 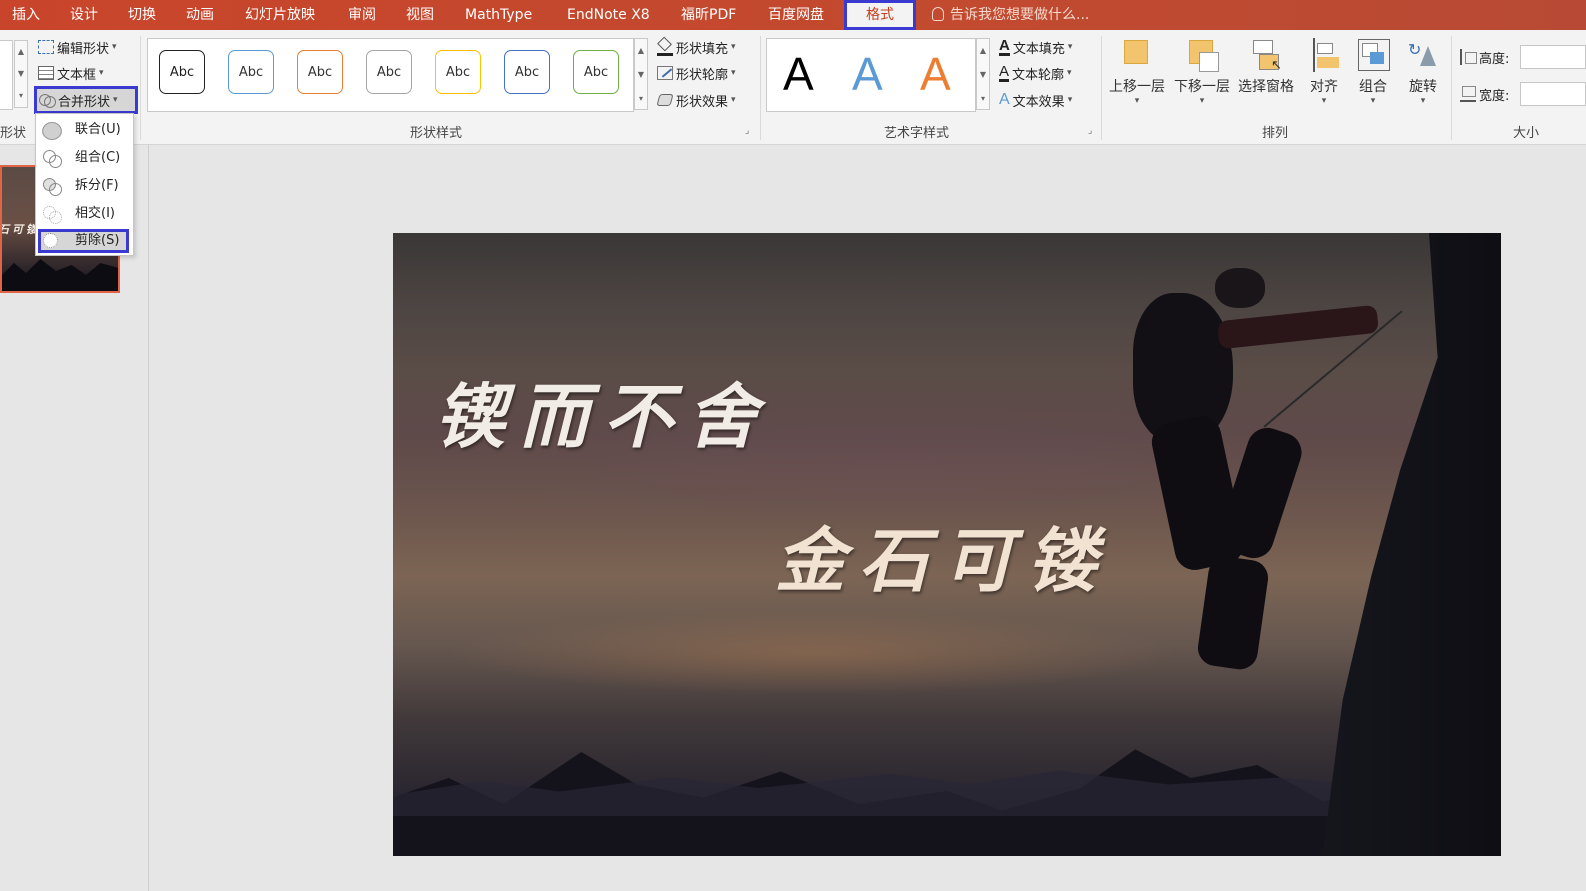 What do you see at coordinates (608, 15) in the screenshot?
I see `tab-endnote: EndNote X8` at bounding box center [608, 15].